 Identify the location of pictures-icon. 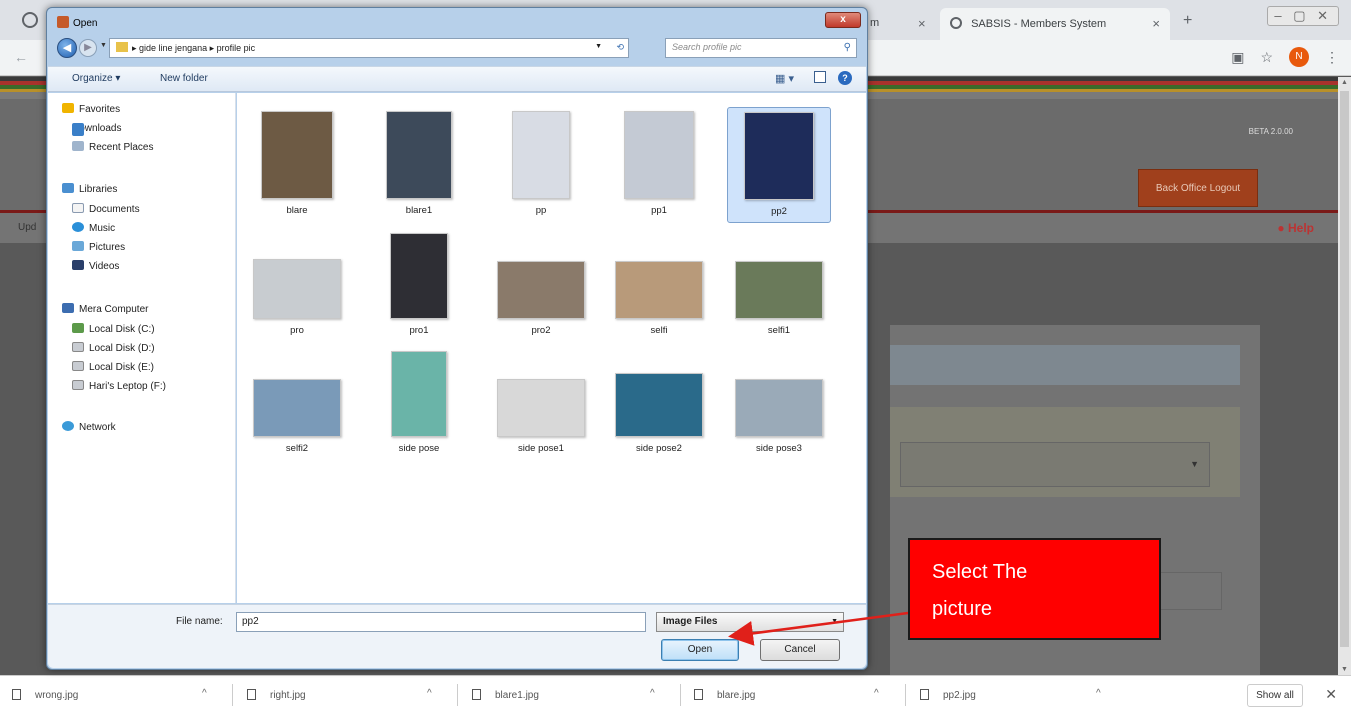
(78, 246).